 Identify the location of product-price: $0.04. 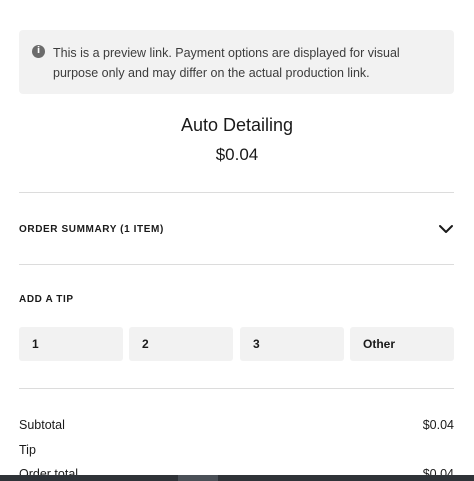
(237, 154).